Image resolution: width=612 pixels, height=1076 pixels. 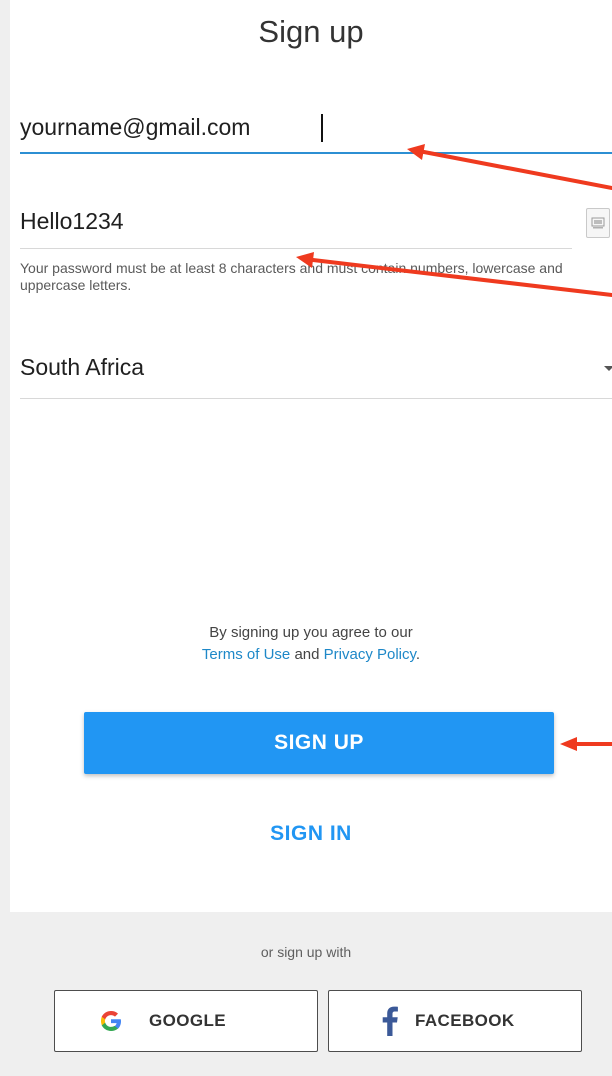 I want to click on facebook-signup-button: FACEBOOK, so click(x=455, y=1021).